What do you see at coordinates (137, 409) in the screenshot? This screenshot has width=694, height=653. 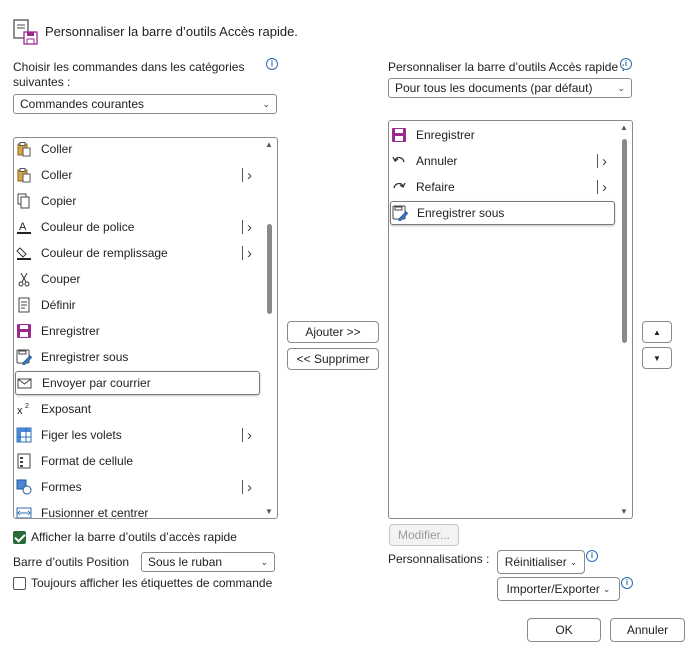 I see `list-item: x 2 Exposant` at bounding box center [137, 409].